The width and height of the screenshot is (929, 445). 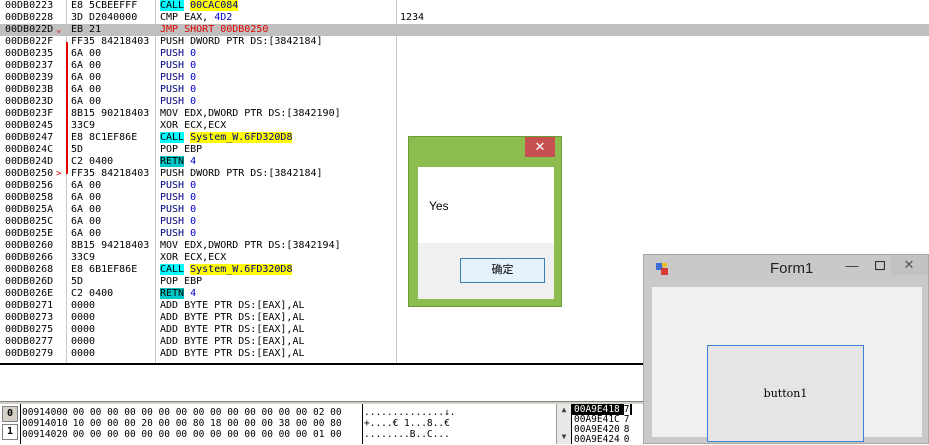 I want to click on address-cell: 00DB024D, so click(x=29, y=161).